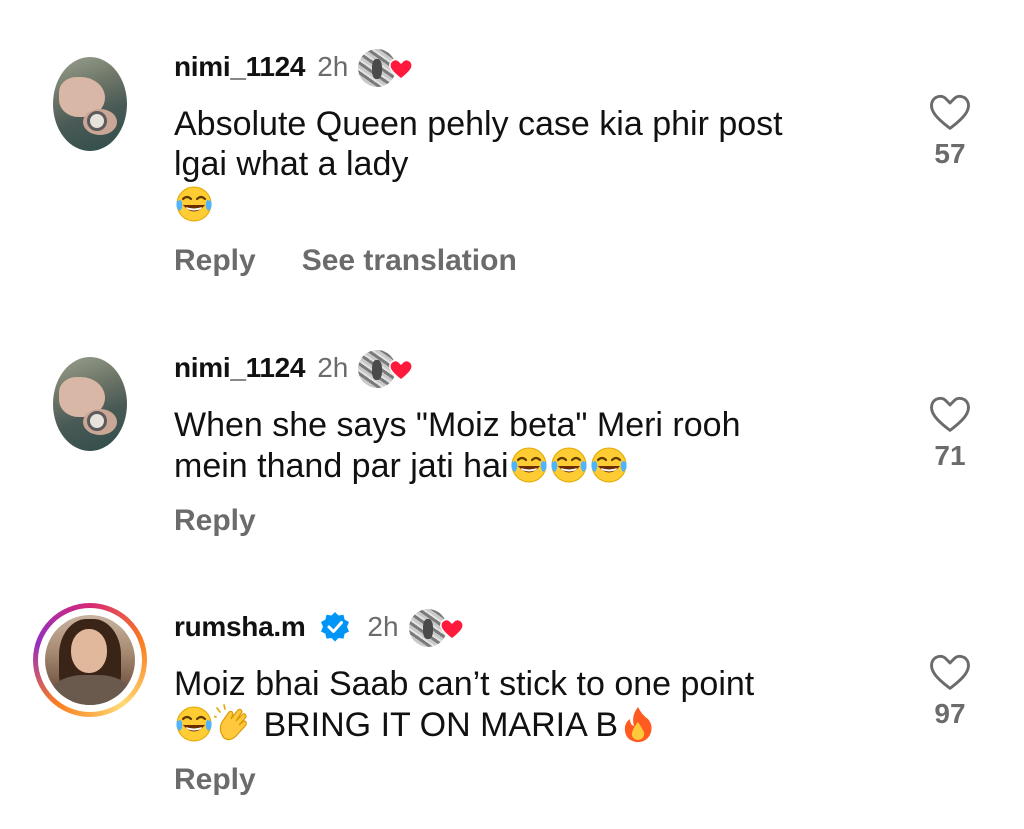  Describe the element at coordinates (341, 466) in the screenshot. I see `comment-text-line: mein thand par jati hai` at that location.